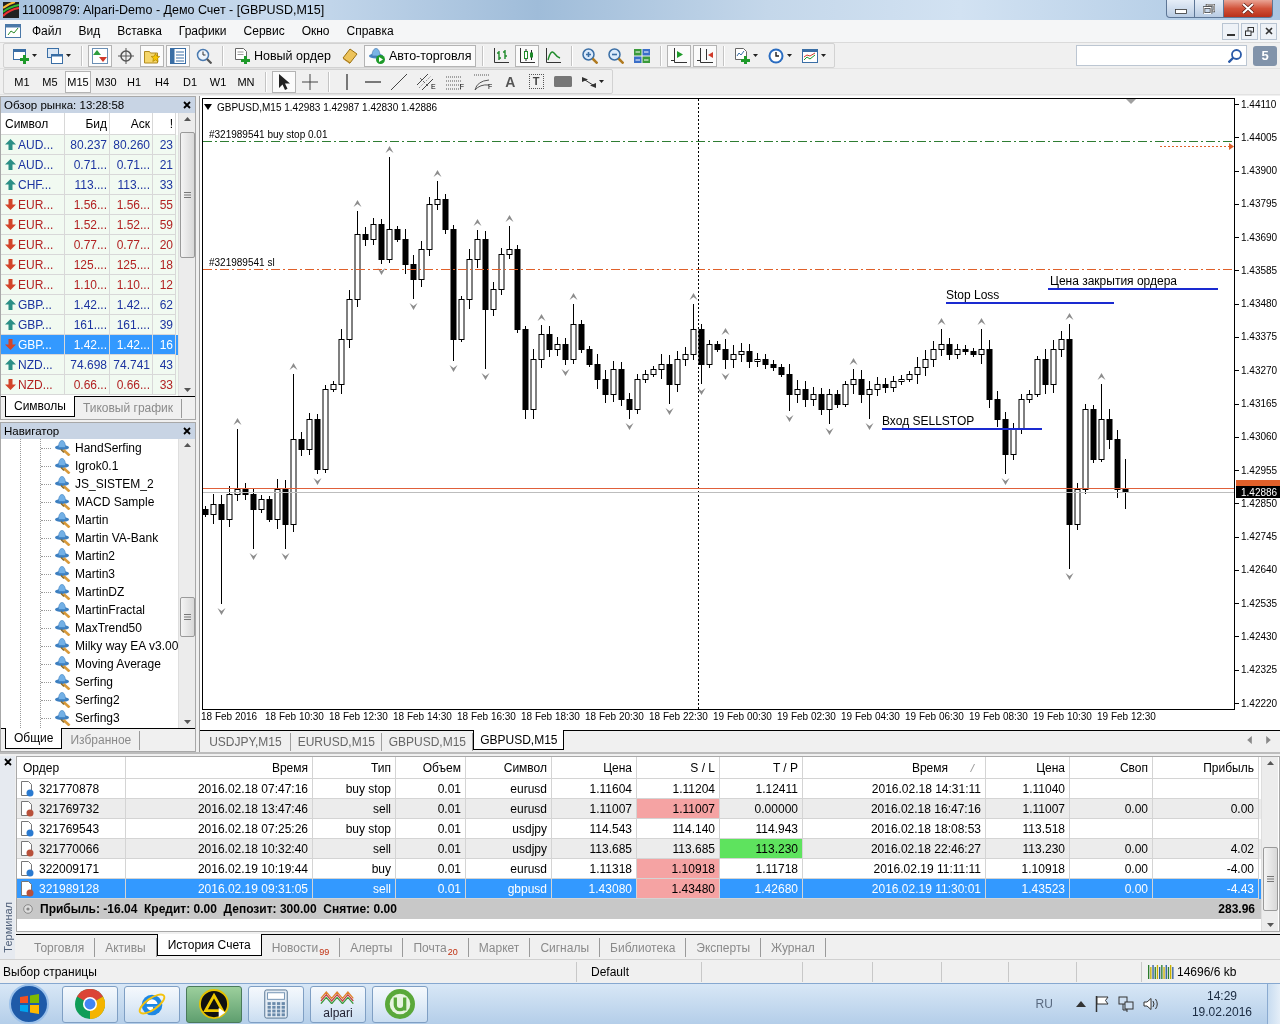 This screenshot has height=1024, width=1280. What do you see at coordinates (110, 700) in the screenshot?
I see `navigator-item: Serfing2` at bounding box center [110, 700].